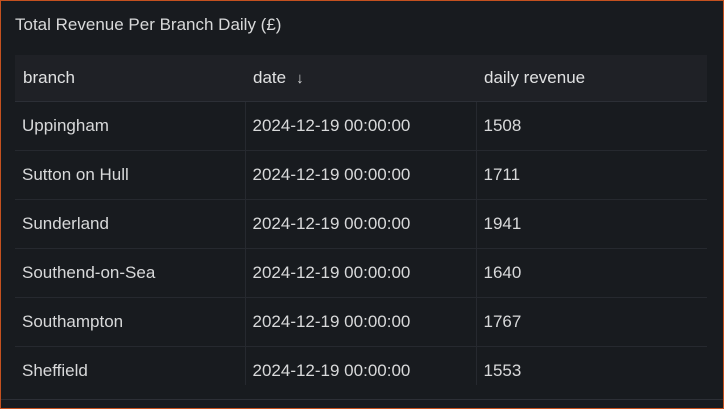  I want to click on cell-branch: Sheffield, so click(130, 365).